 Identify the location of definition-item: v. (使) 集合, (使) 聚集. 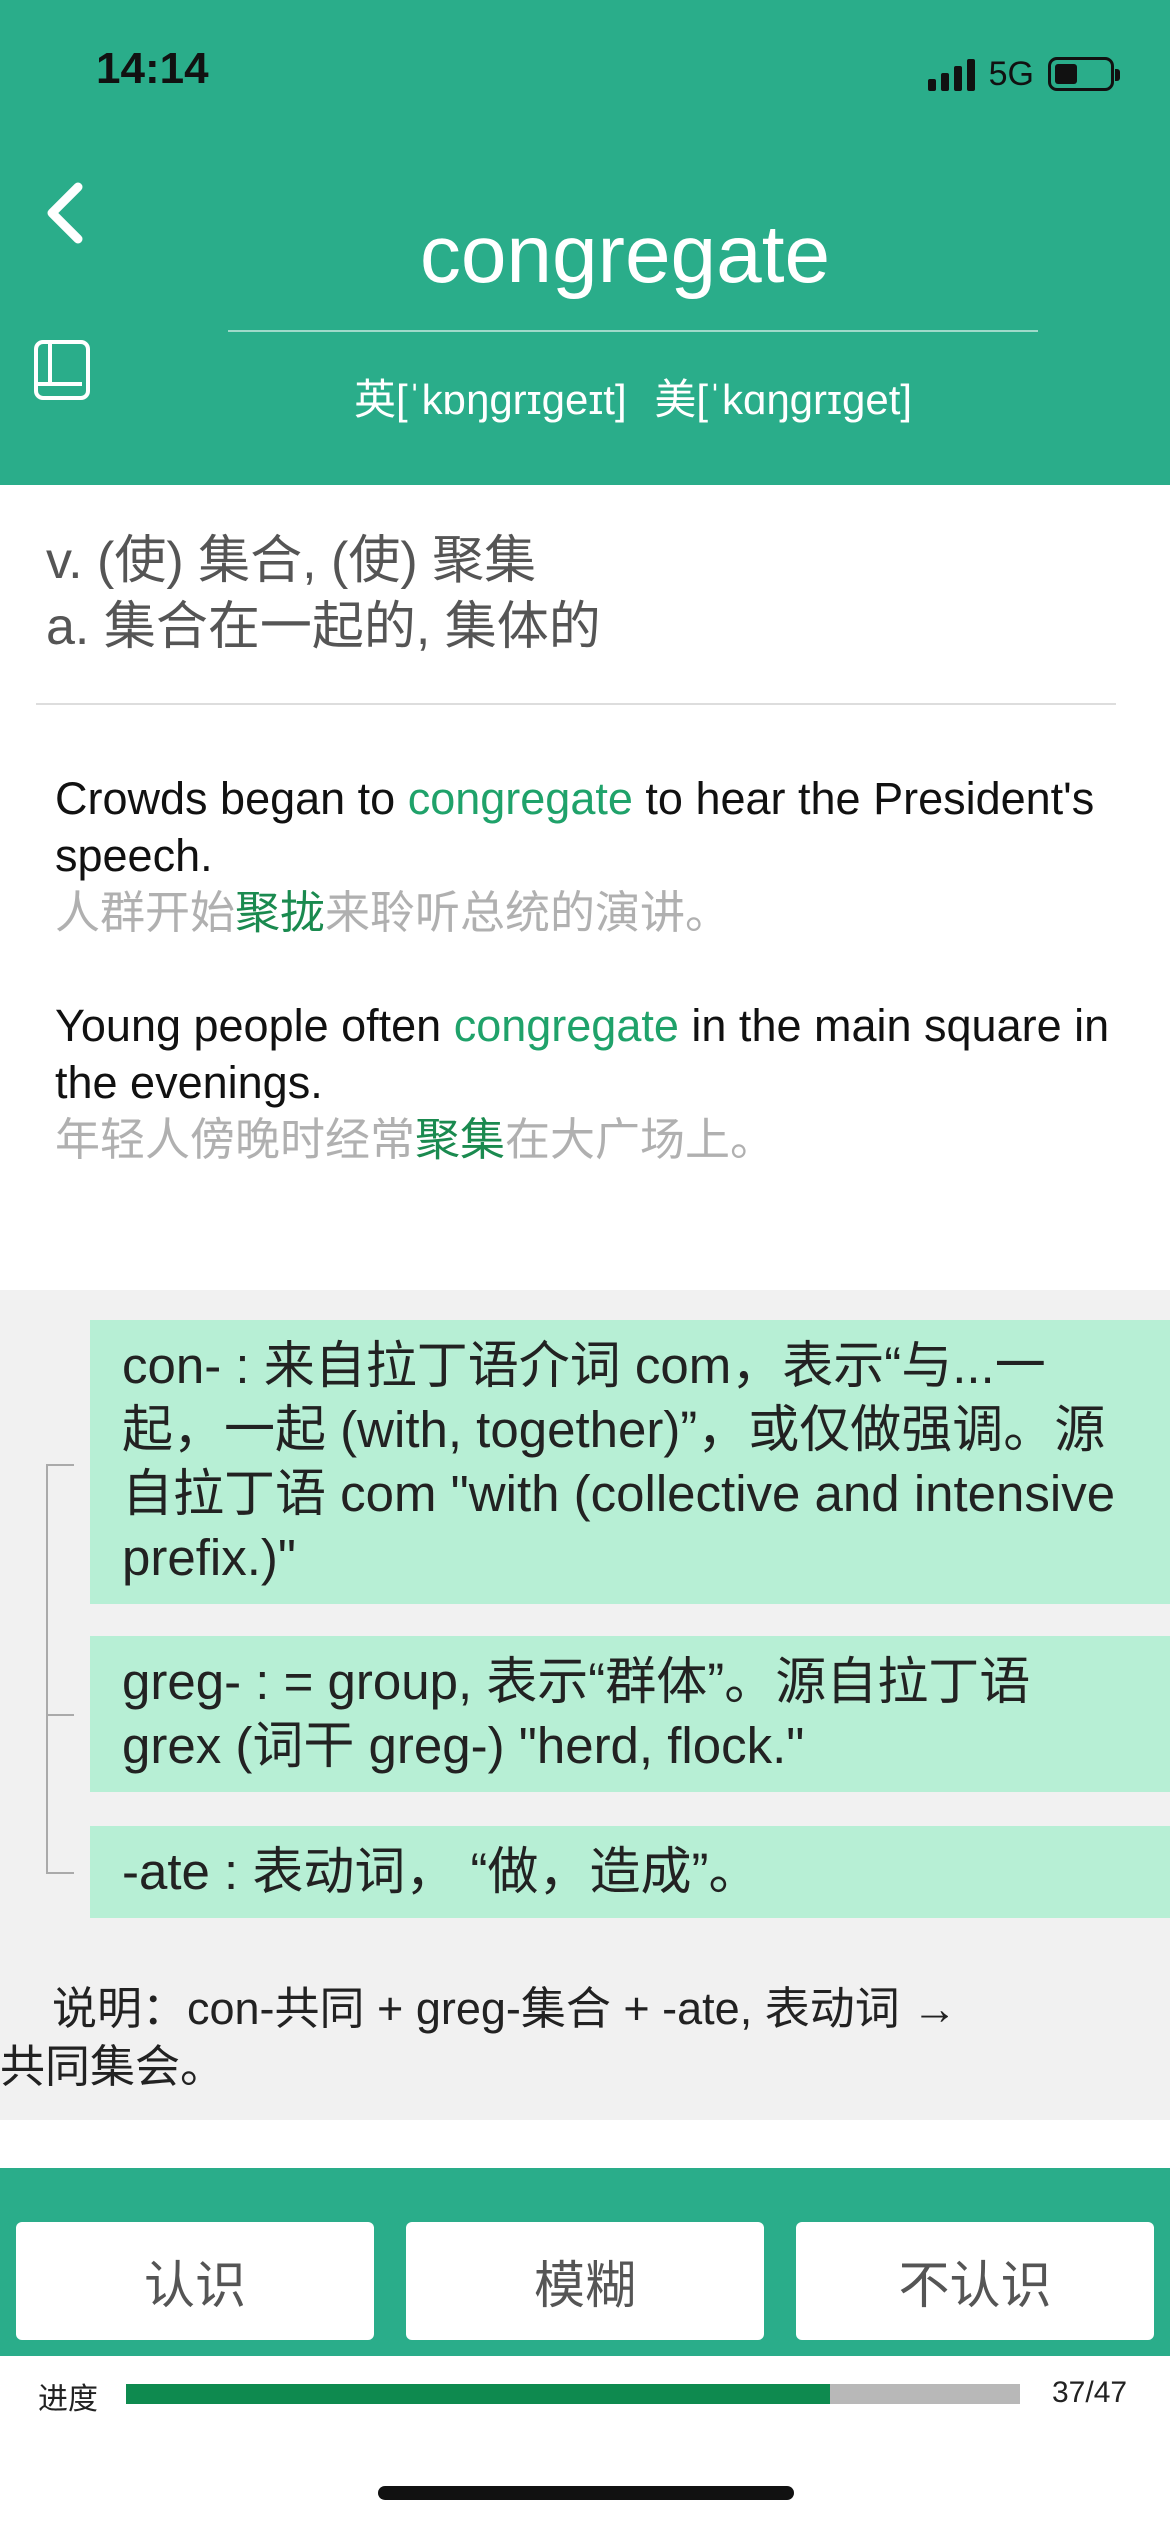
(291, 561).